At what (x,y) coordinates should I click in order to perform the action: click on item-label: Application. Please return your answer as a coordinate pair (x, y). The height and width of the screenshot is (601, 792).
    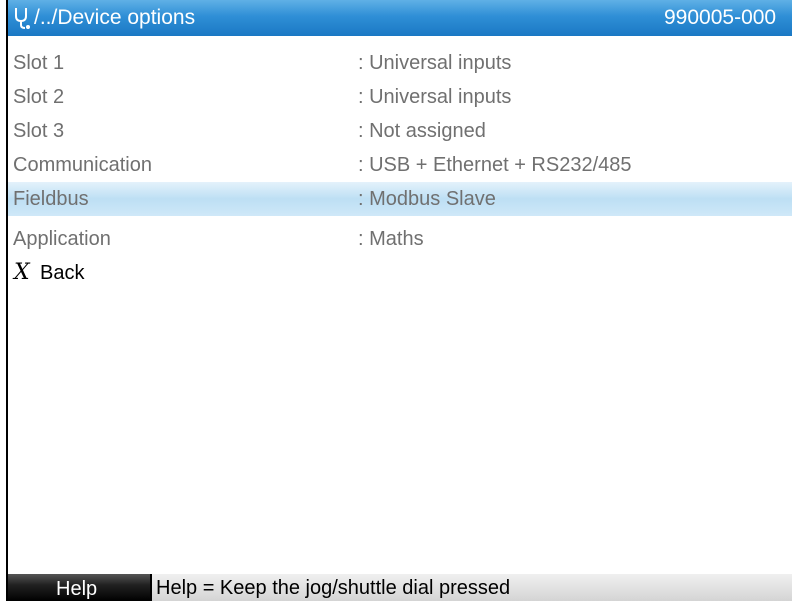
    Looking at the image, I should click on (62, 239).